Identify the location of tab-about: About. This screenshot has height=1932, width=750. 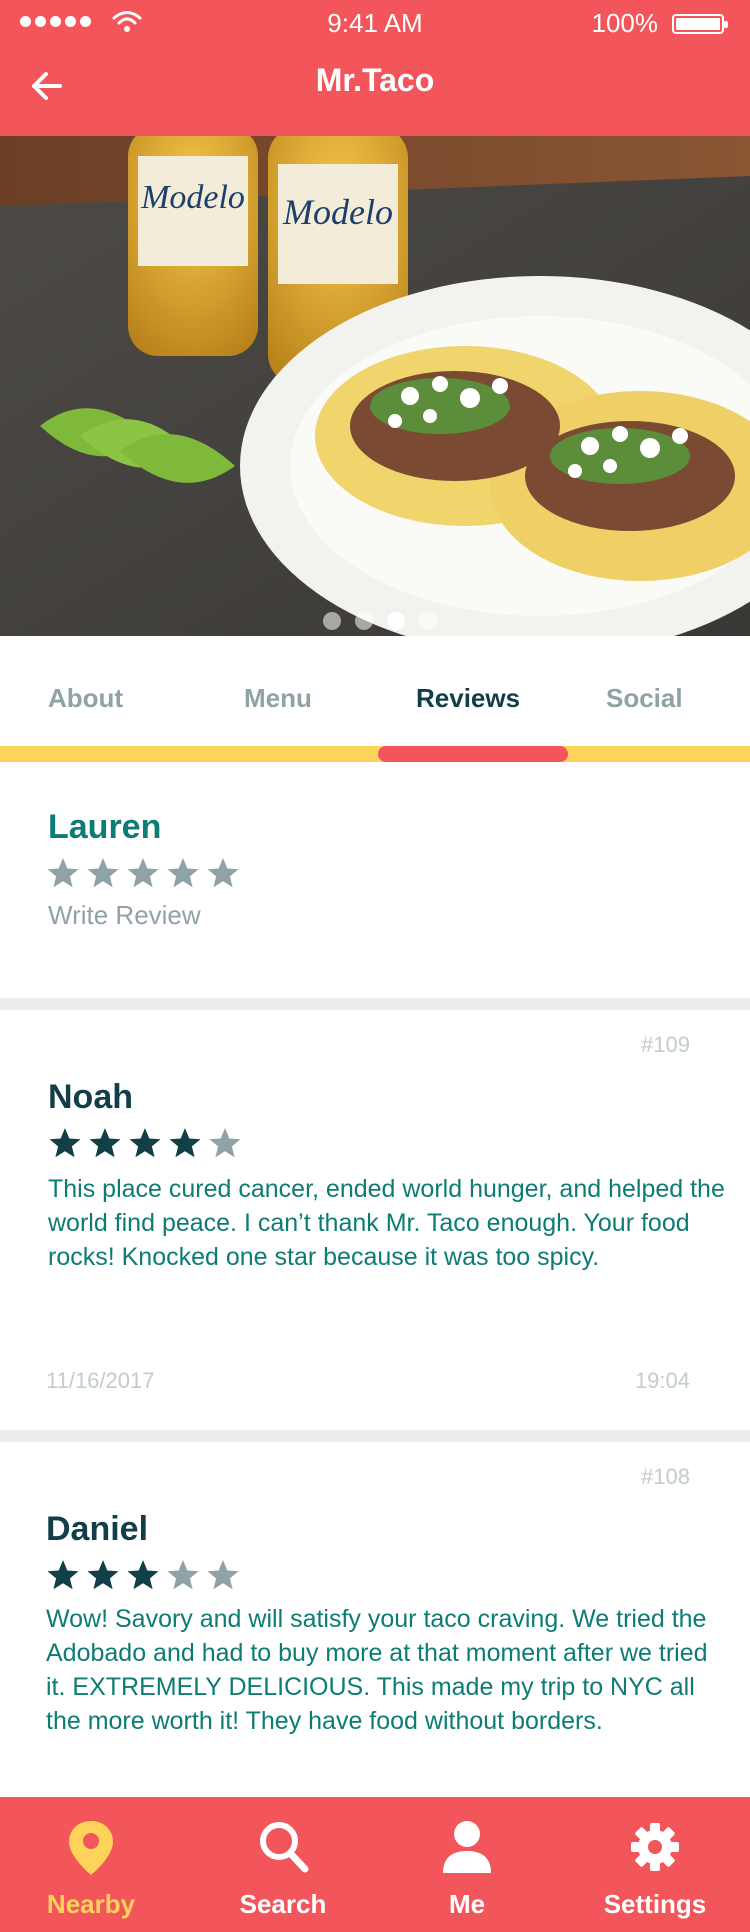
(85, 698).